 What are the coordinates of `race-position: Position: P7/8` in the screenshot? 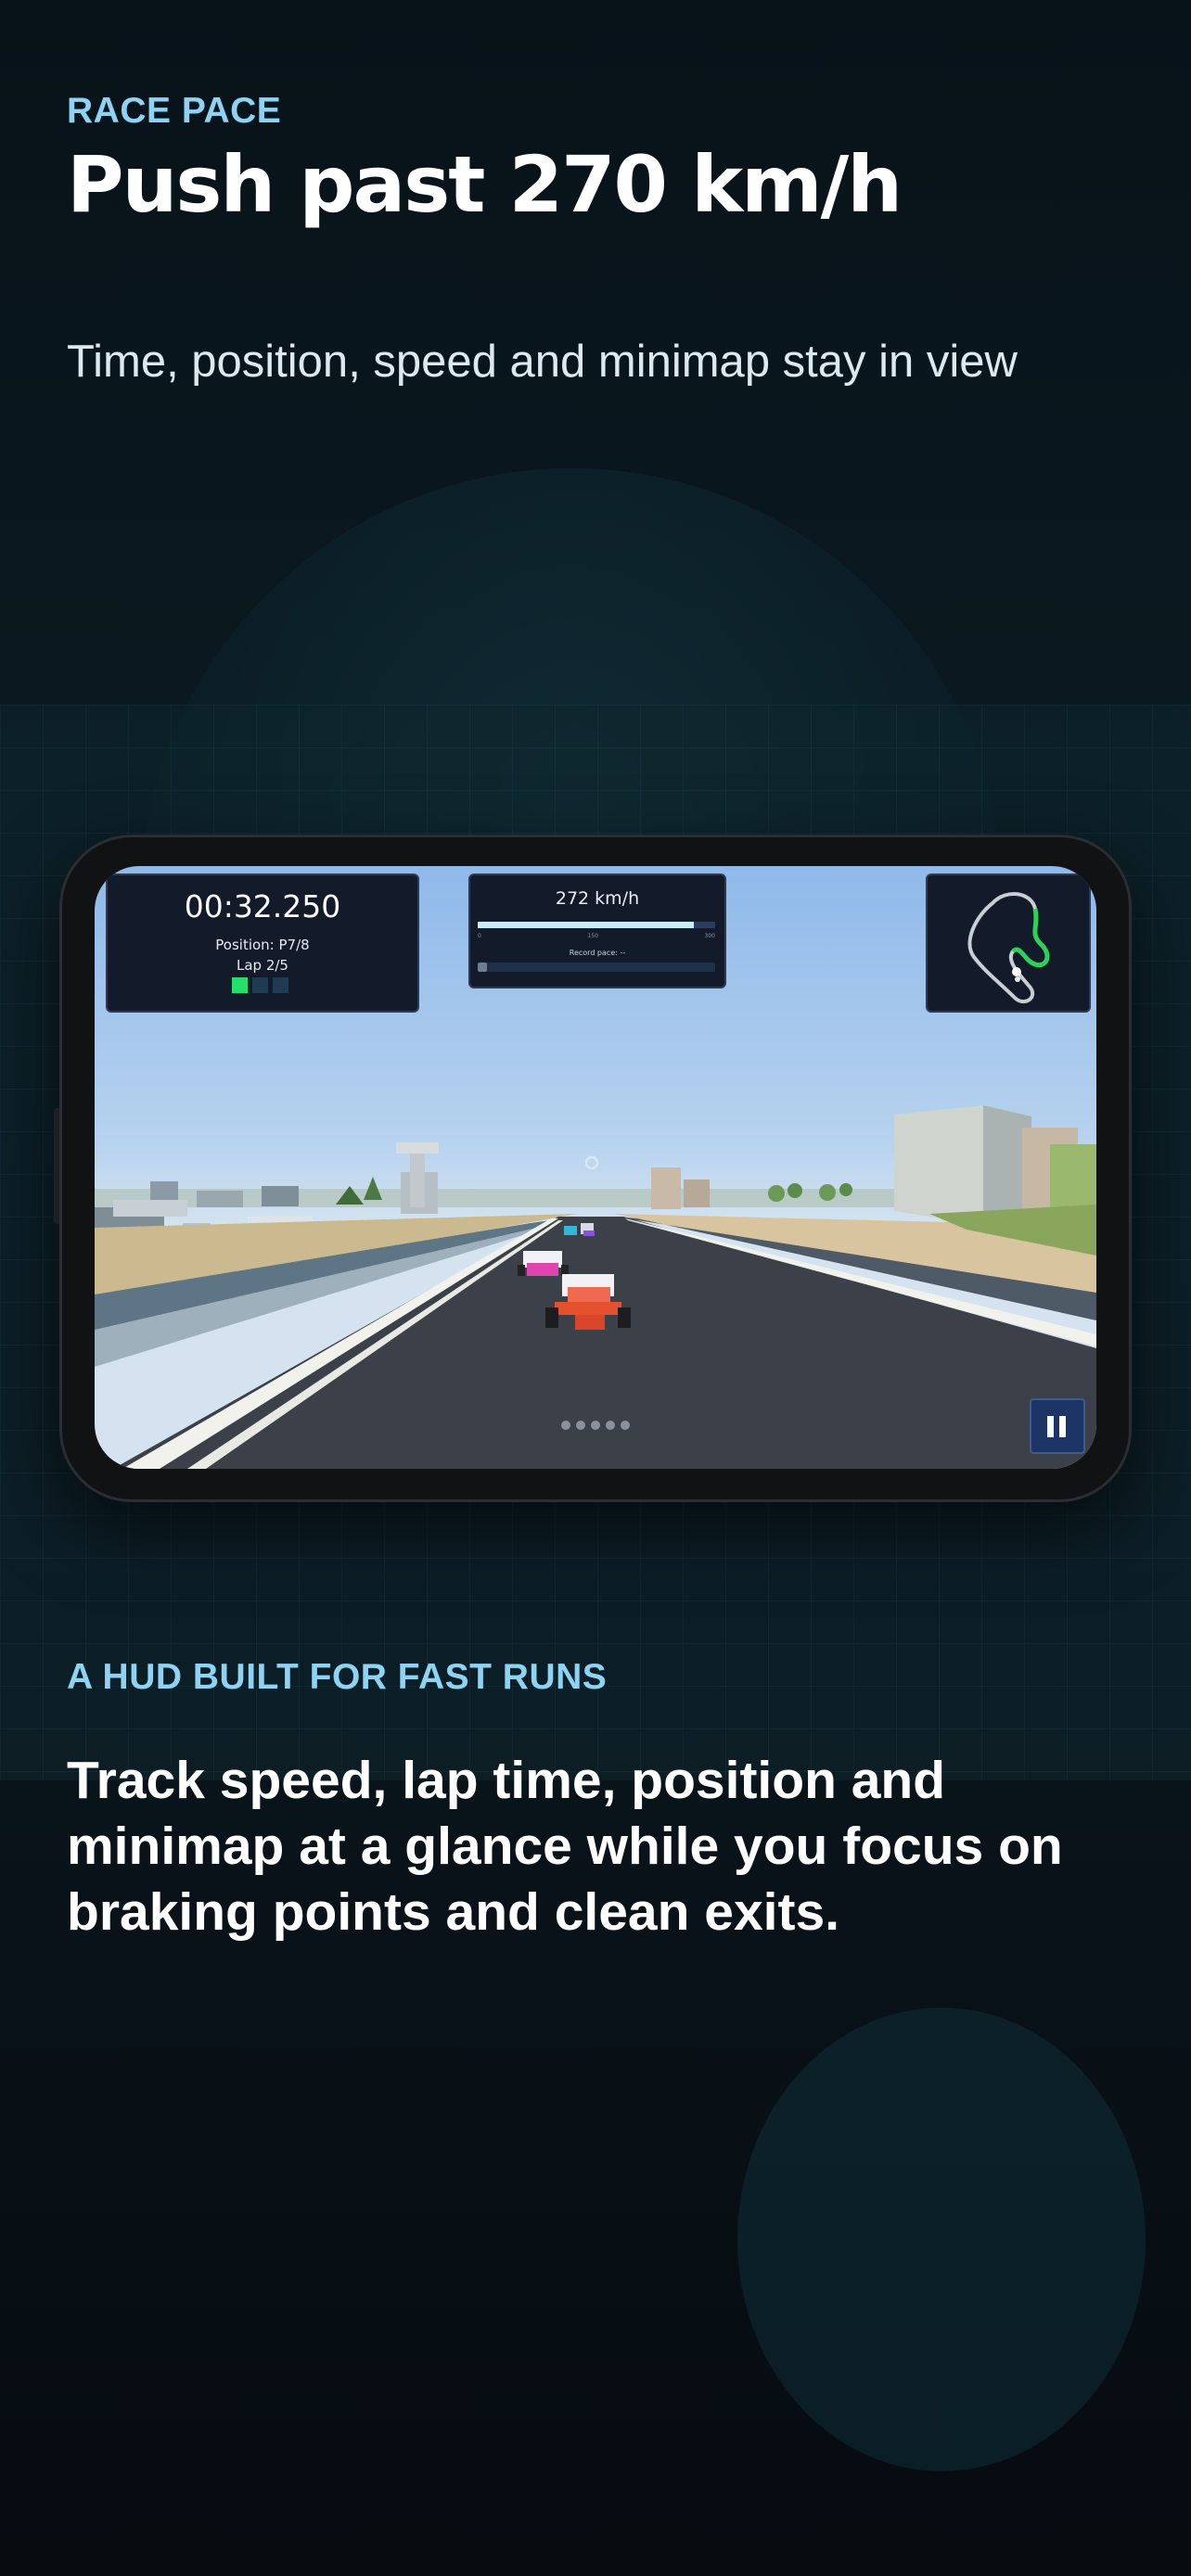 It's located at (262, 945).